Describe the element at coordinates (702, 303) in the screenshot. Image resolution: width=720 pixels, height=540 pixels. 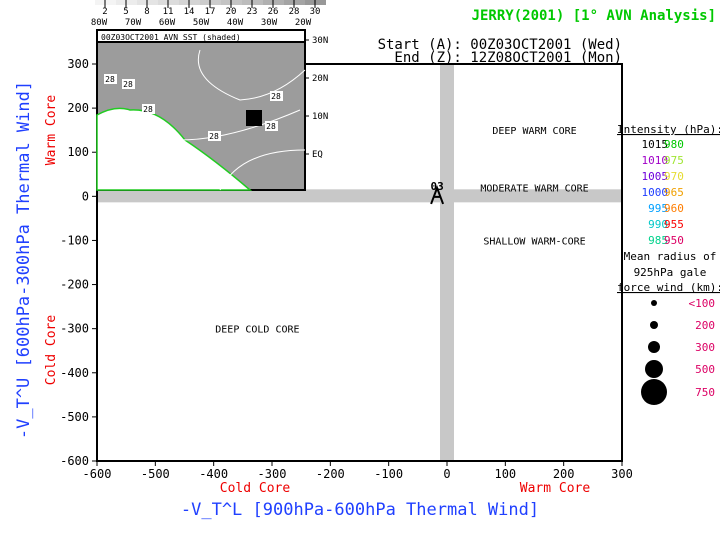
I see `radius-legend-label: <100` at that location.